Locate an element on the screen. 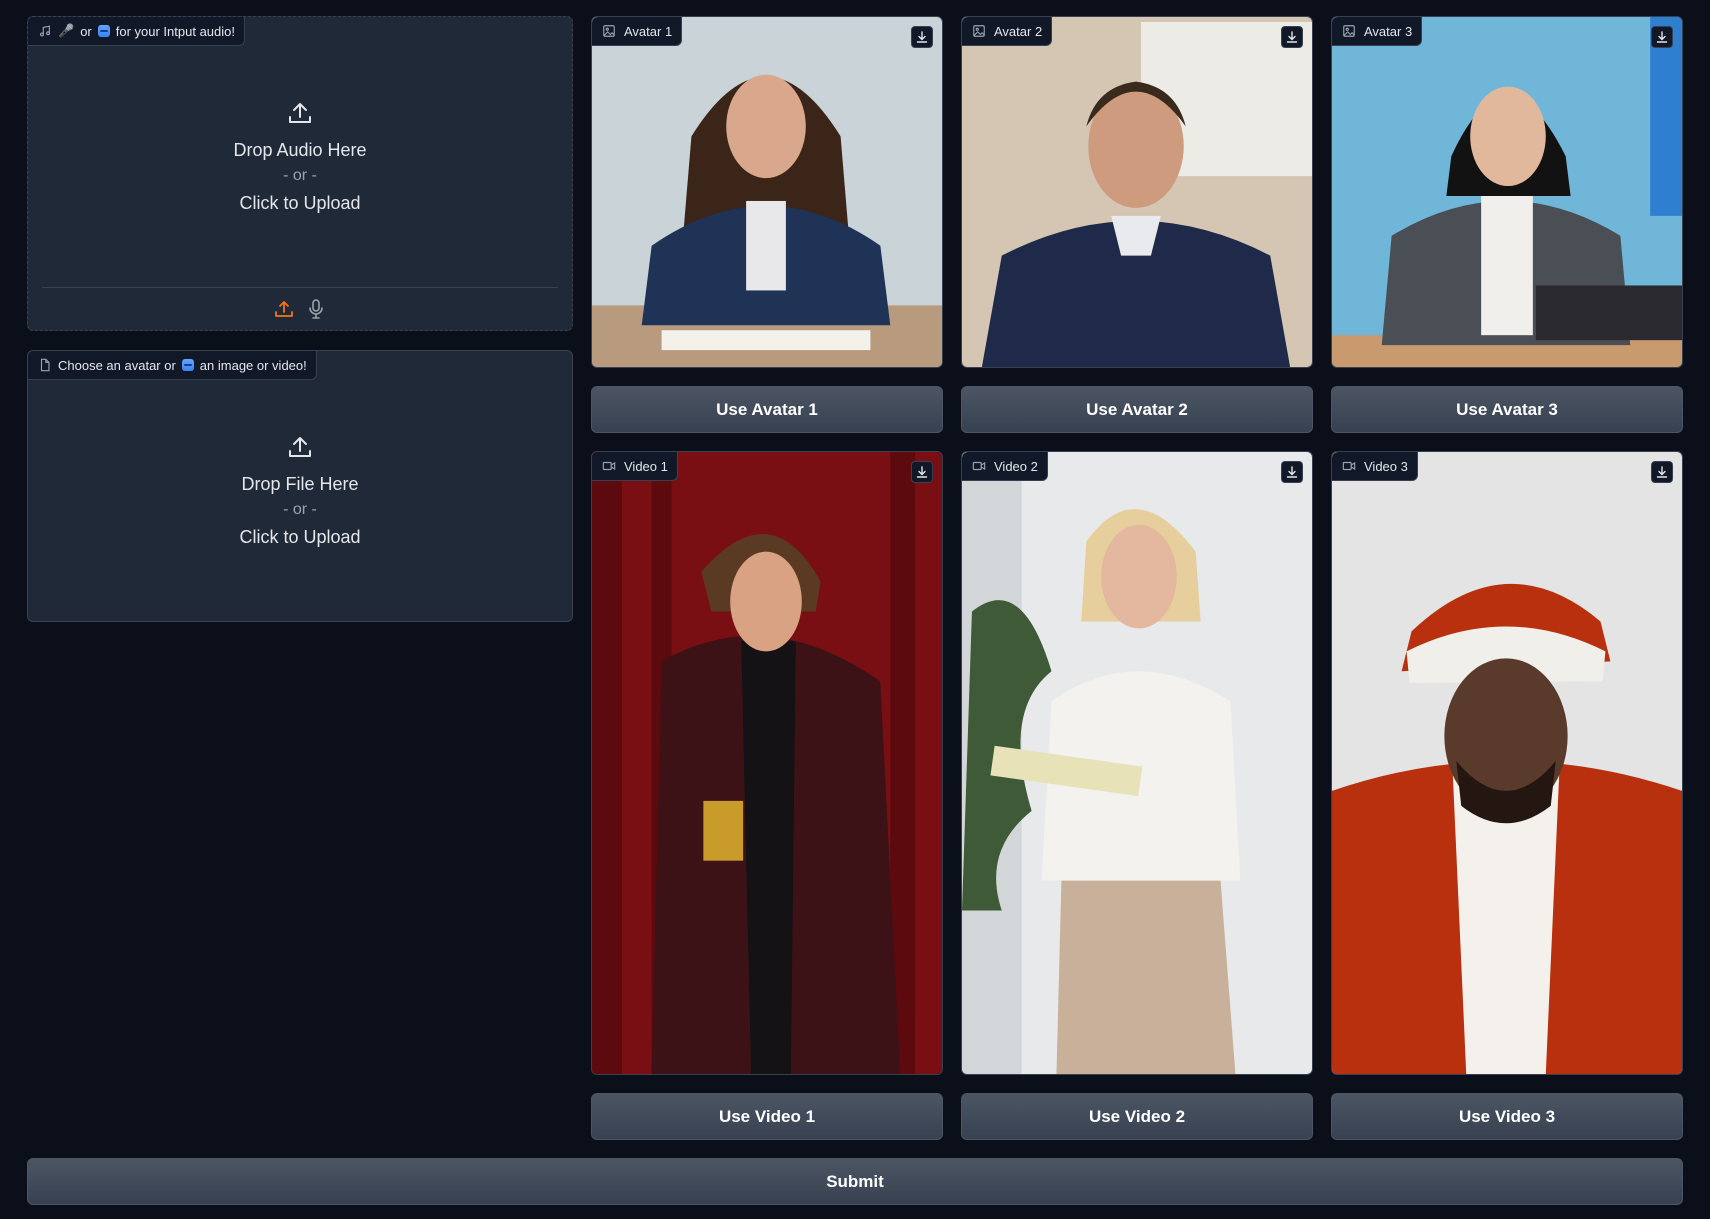 Image resolution: width=1710 pixels, height=1219 pixels. audio-label-text: for your Intput audio! is located at coordinates (175, 31).